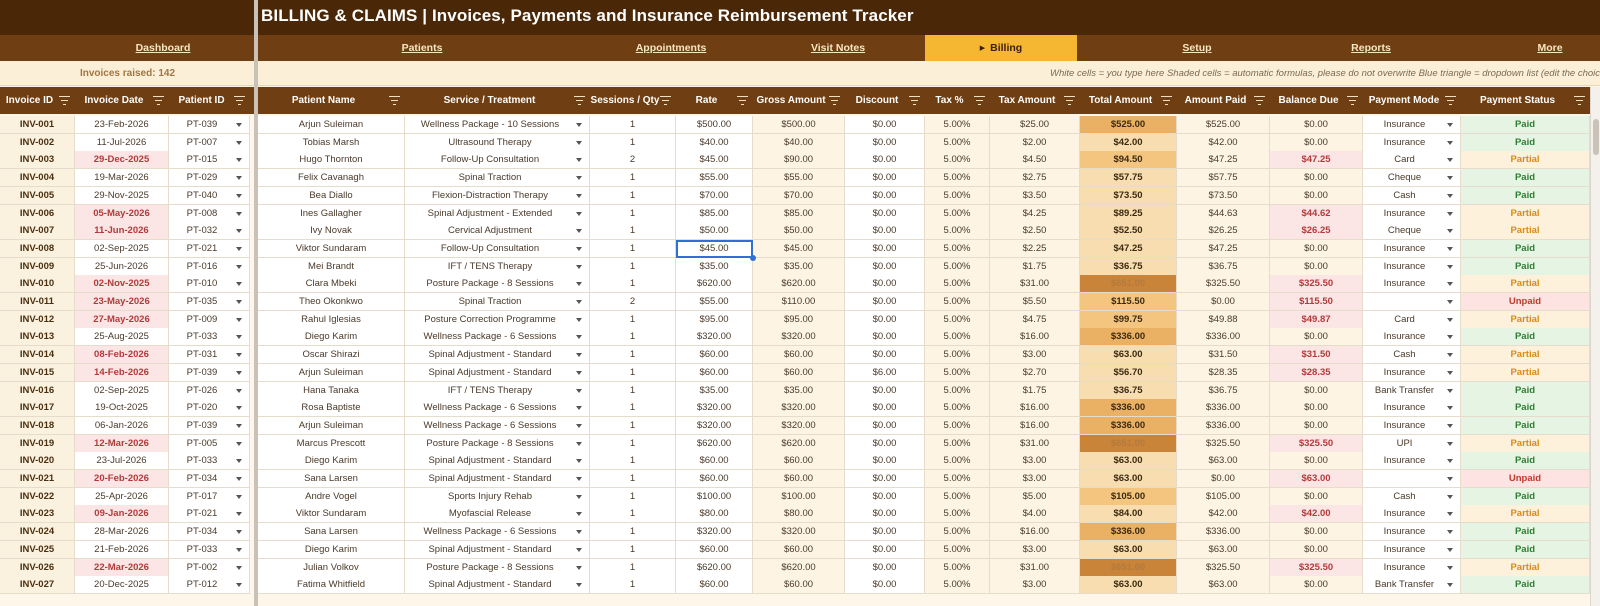 This screenshot has width=1600, height=606. I want to click on cell-invoice-date: 20-Dec-2025, so click(122, 585).